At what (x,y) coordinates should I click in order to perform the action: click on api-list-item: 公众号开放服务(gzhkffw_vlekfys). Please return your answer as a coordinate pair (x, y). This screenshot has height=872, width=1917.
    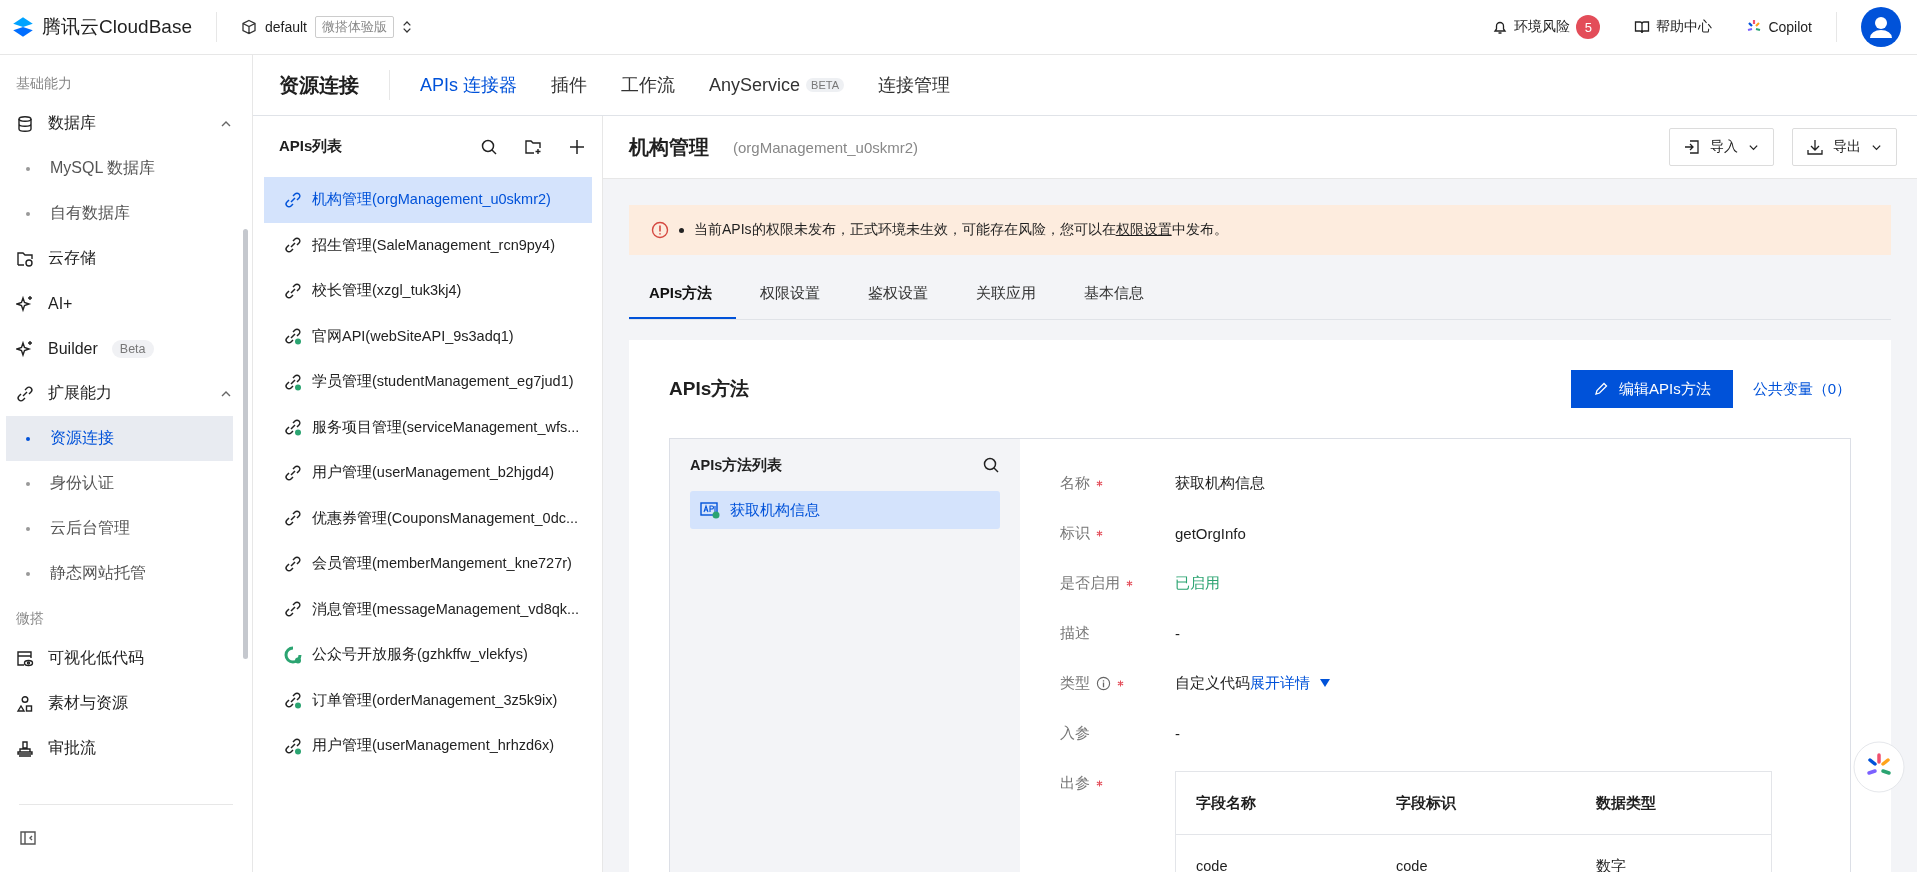
    Looking at the image, I should click on (428, 655).